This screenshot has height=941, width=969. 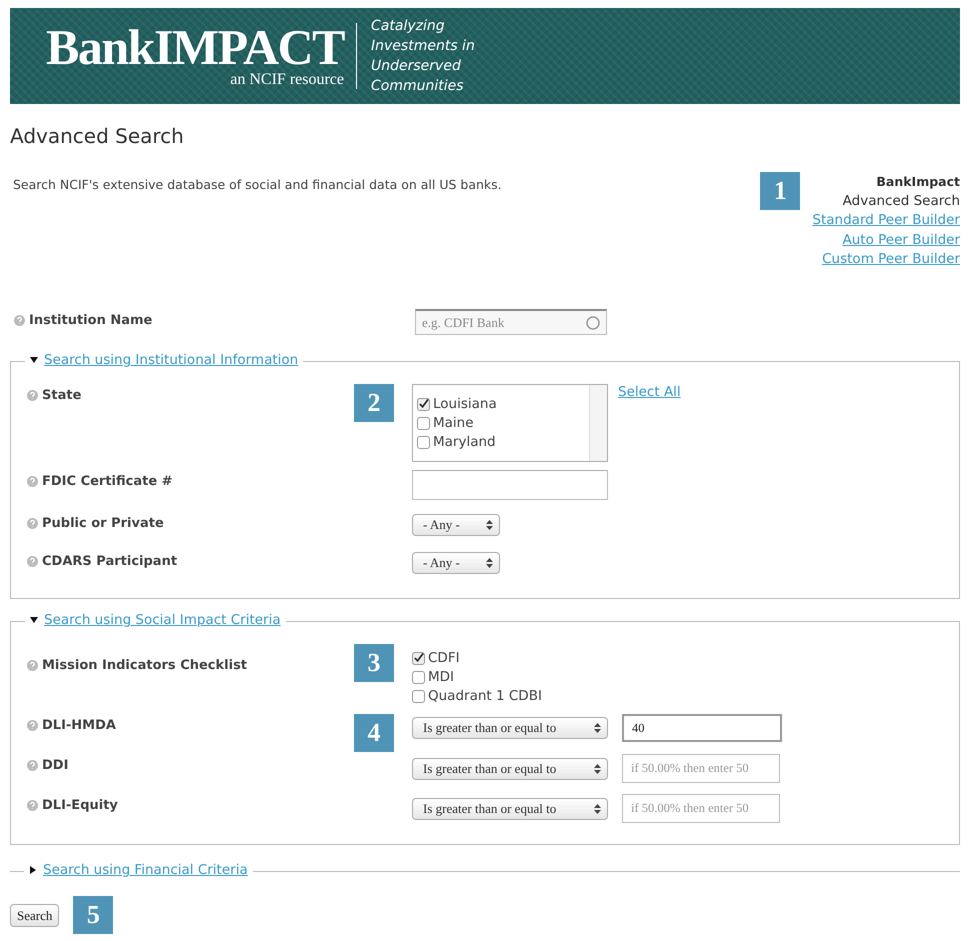 What do you see at coordinates (678, 677) in the screenshot?
I see `checklist-option: MDI` at bounding box center [678, 677].